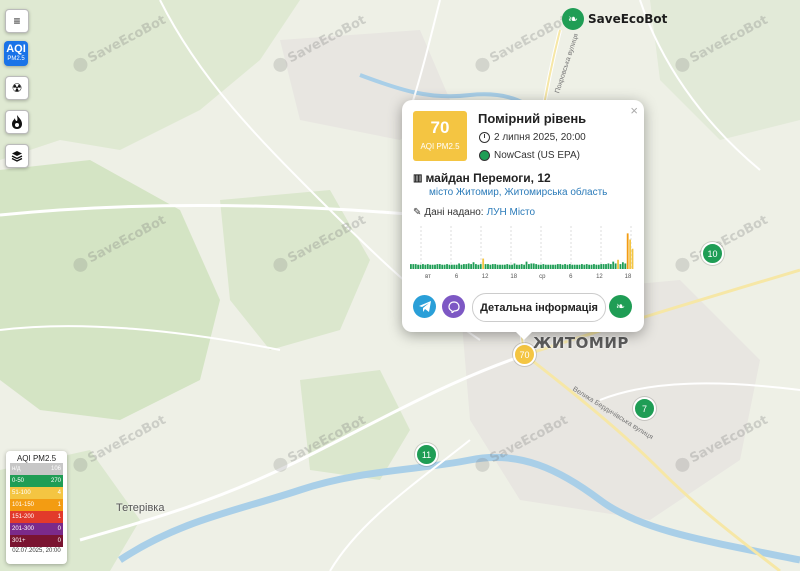 This screenshot has height=571, width=800. What do you see at coordinates (17, 156) in the screenshot?
I see `layers-button` at bounding box center [17, 156].